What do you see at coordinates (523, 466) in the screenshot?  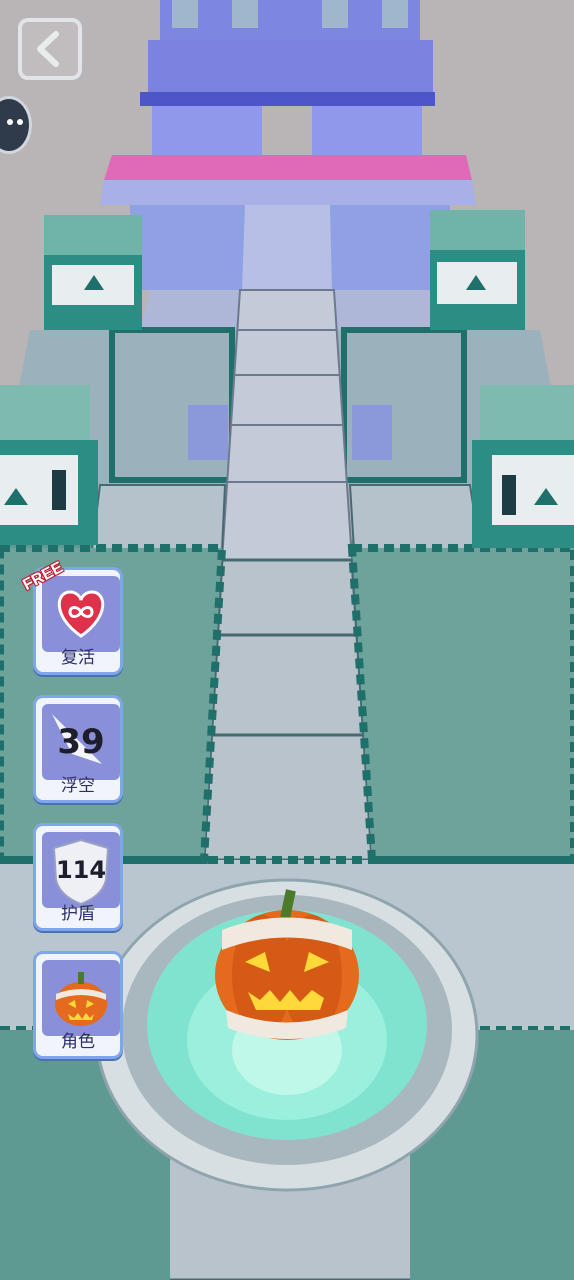 I see `side-block-right-lower` at bounding box center [523, 466].